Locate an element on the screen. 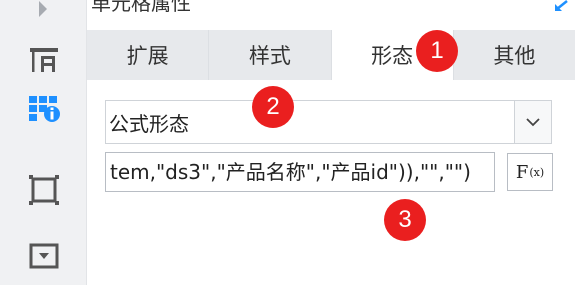 The width and height of the screenshot is (575, 285). property-tabs: 扩展 样式 形态 其他 is located at coordinates (331, 55).